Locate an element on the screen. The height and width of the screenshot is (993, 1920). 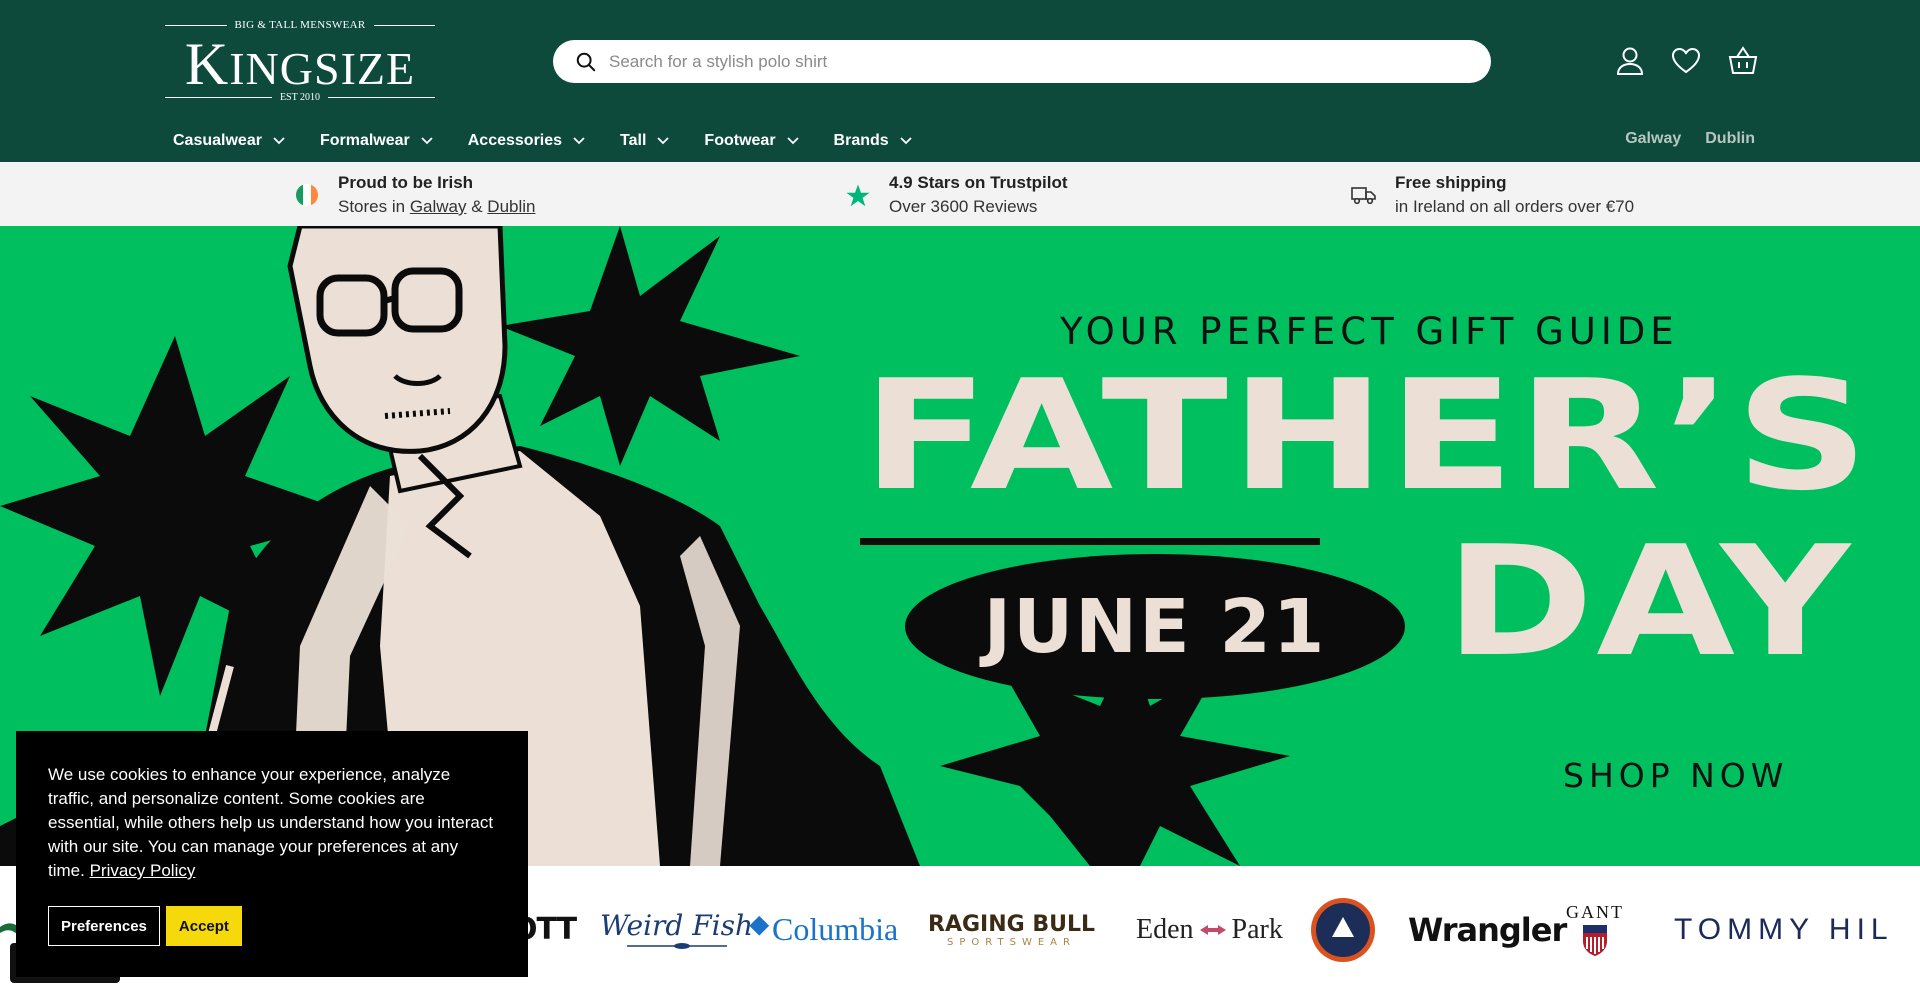
logo-tagline-bottom: EST 2010 is located at coordinates (300, 97).